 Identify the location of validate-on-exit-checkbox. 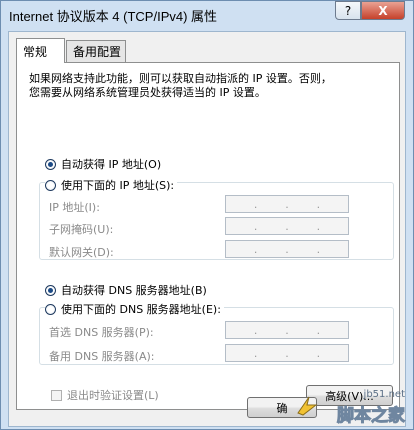
(56, 395).